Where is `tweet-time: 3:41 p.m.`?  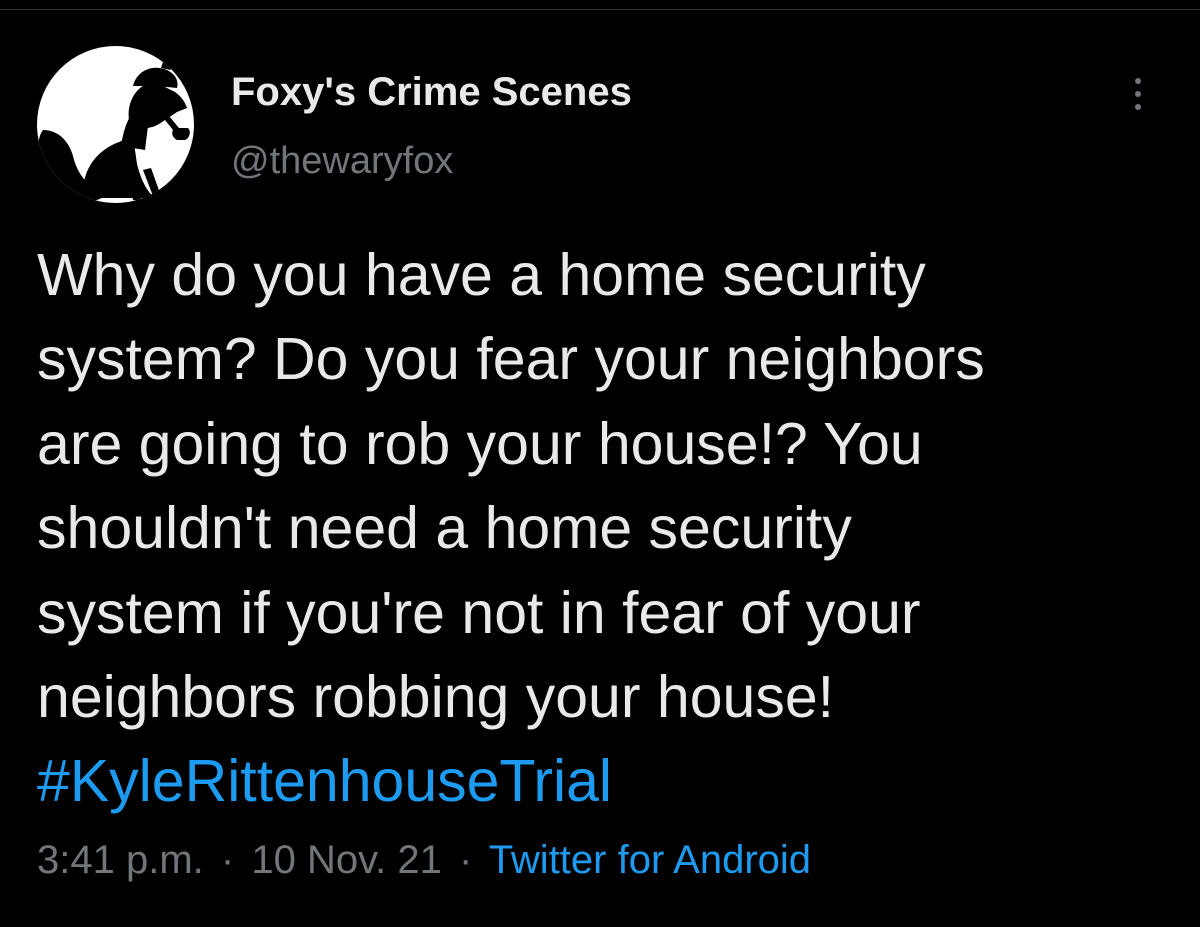
tweet-time: 3:41 p.m. is located at coordinates (120, 860).